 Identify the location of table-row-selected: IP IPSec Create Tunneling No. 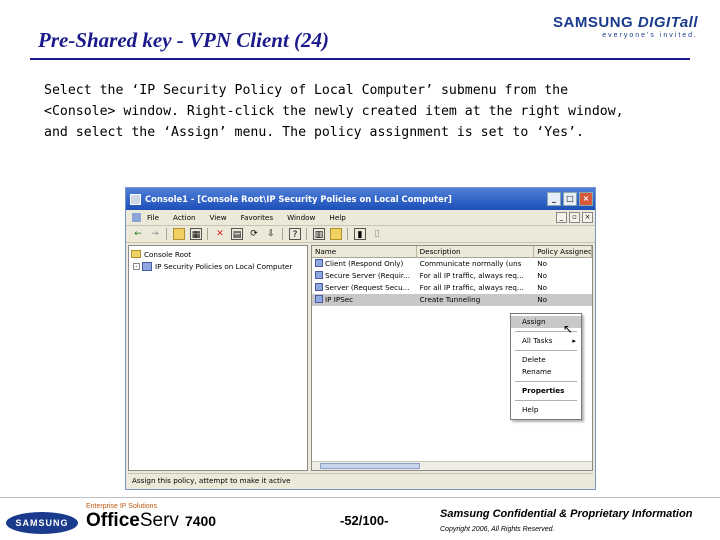
(452, 300).